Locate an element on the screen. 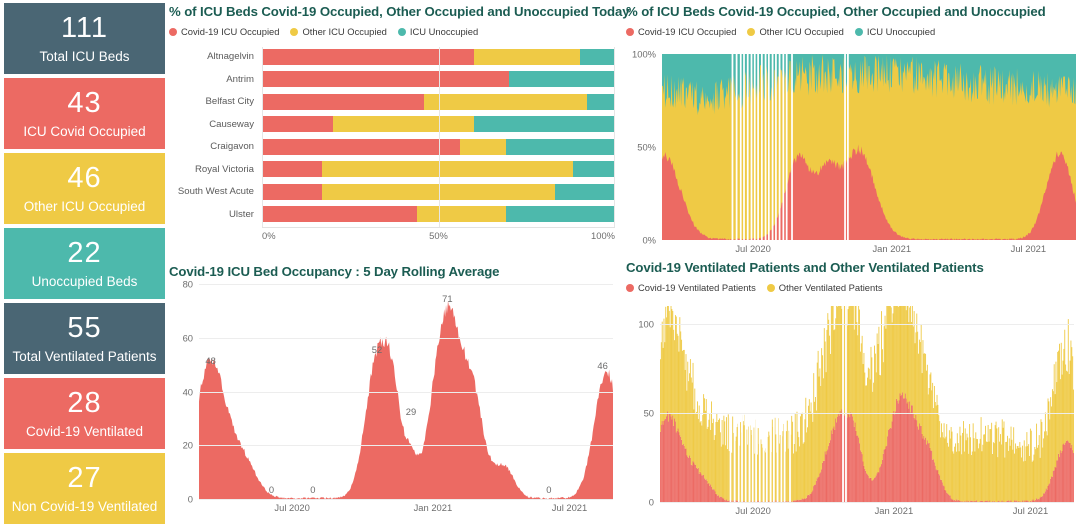 This screenshot has height=529, width=1080. kpi-tile-other-icu-occupied: 46 Other ICU Occupied is located at coordinates (84, 188).